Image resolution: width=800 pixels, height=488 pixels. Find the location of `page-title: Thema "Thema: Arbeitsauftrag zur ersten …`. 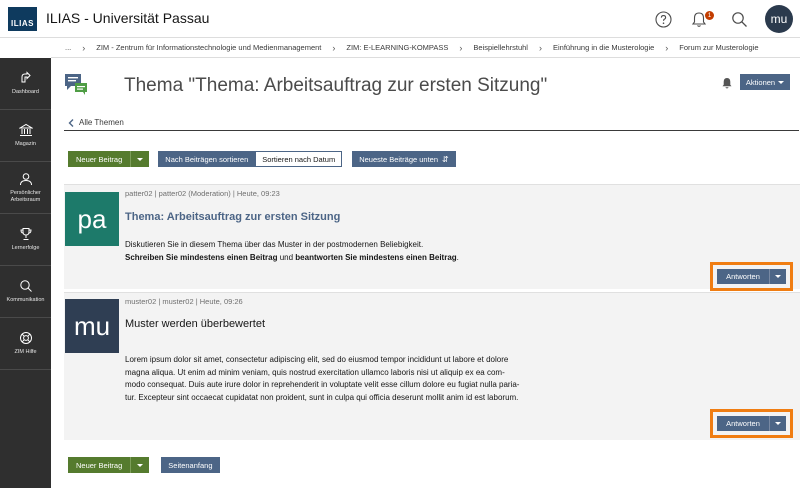

page-title: Thema "Thema: Arbeitsauftrag zur ersten … is located at coordinates (336, 85).